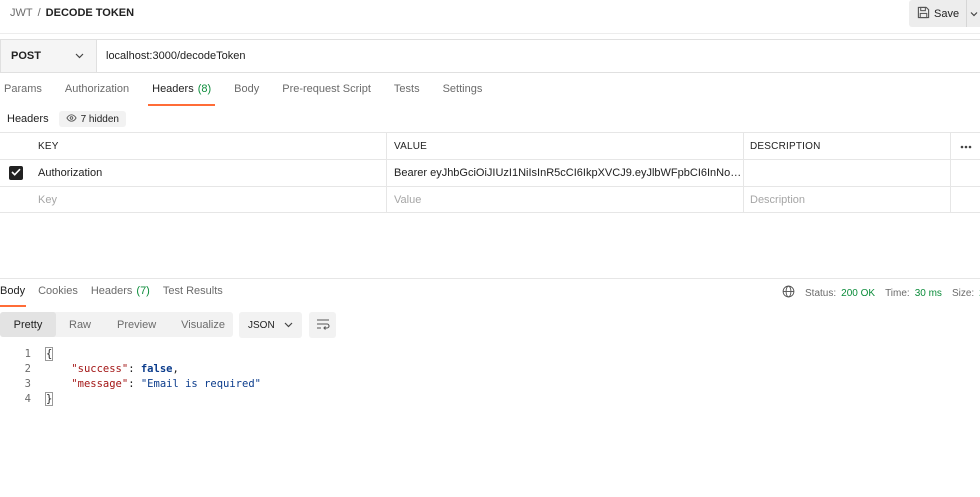 The width and height of the screenshot is (980, 497). Describe the element at coordinates (173, 89) in the screenshot. I see `tab-label: Headers` at that location.